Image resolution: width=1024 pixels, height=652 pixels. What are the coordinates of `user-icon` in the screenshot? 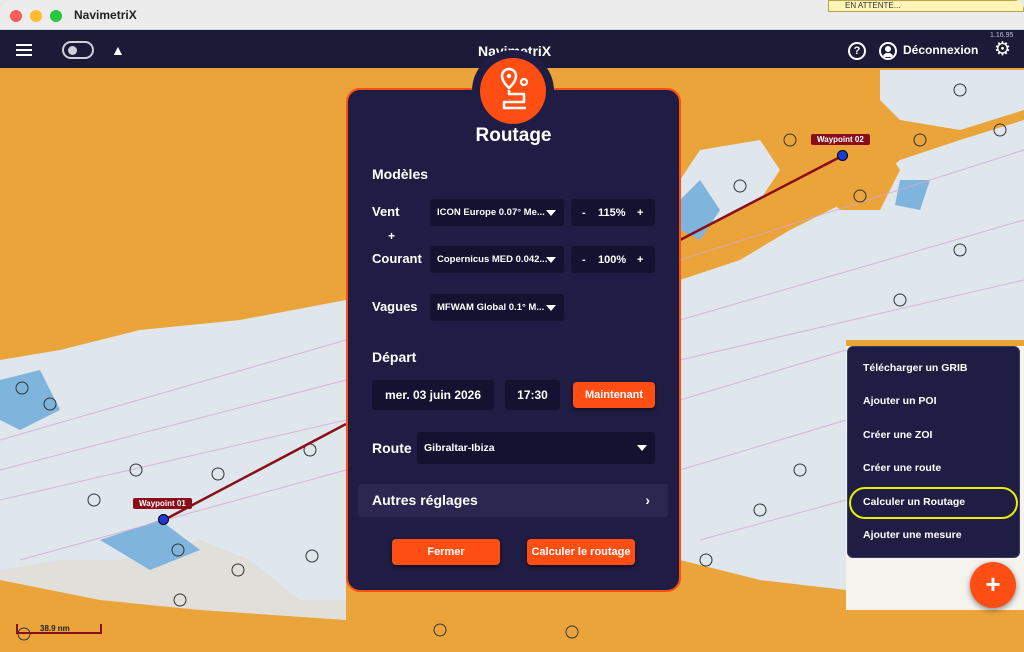 It's located at (888, 51).